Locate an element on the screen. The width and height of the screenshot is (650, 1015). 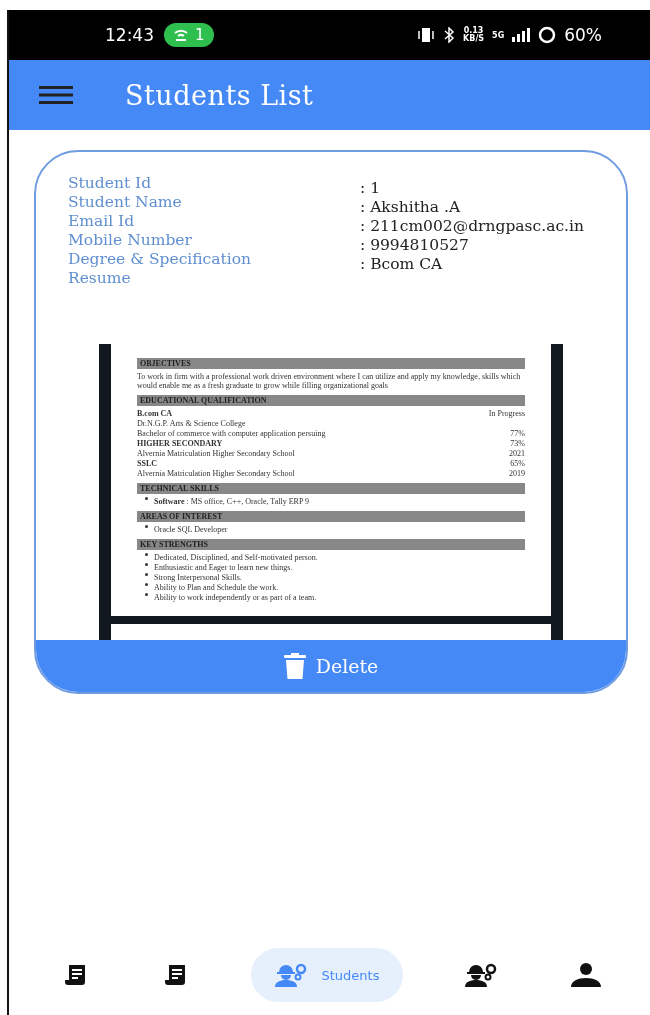
list-item: Ability to Plan and Schedule the work. is located at coordinates (216, 587).